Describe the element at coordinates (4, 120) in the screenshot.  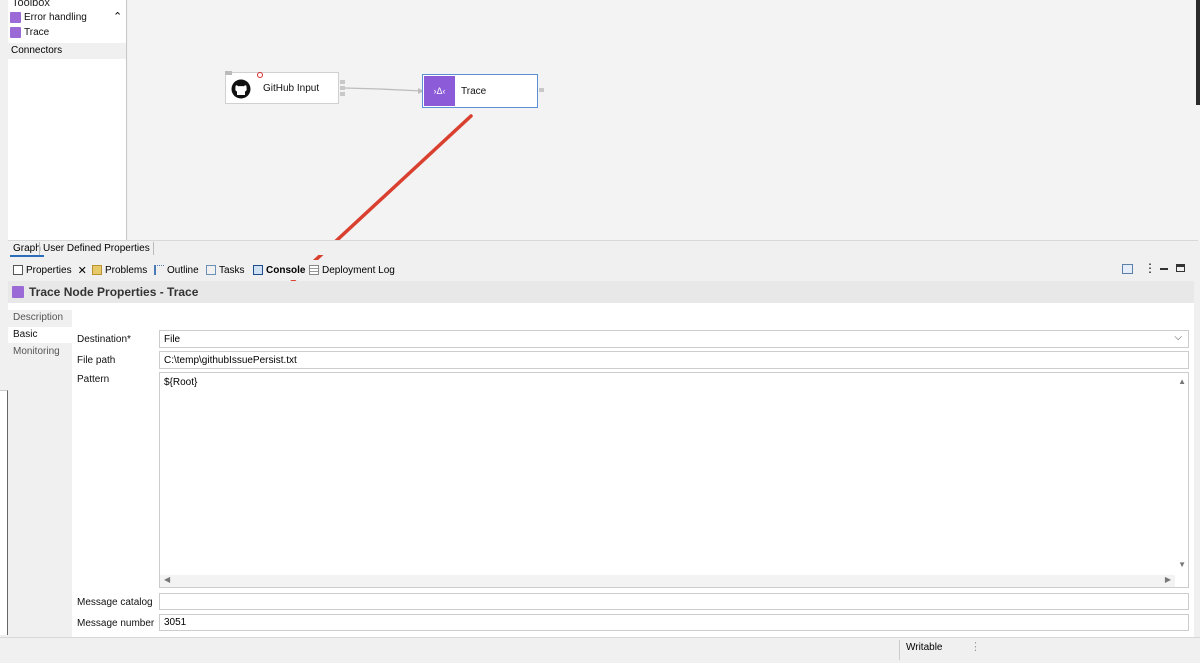
I see `palette-strip` at that location.